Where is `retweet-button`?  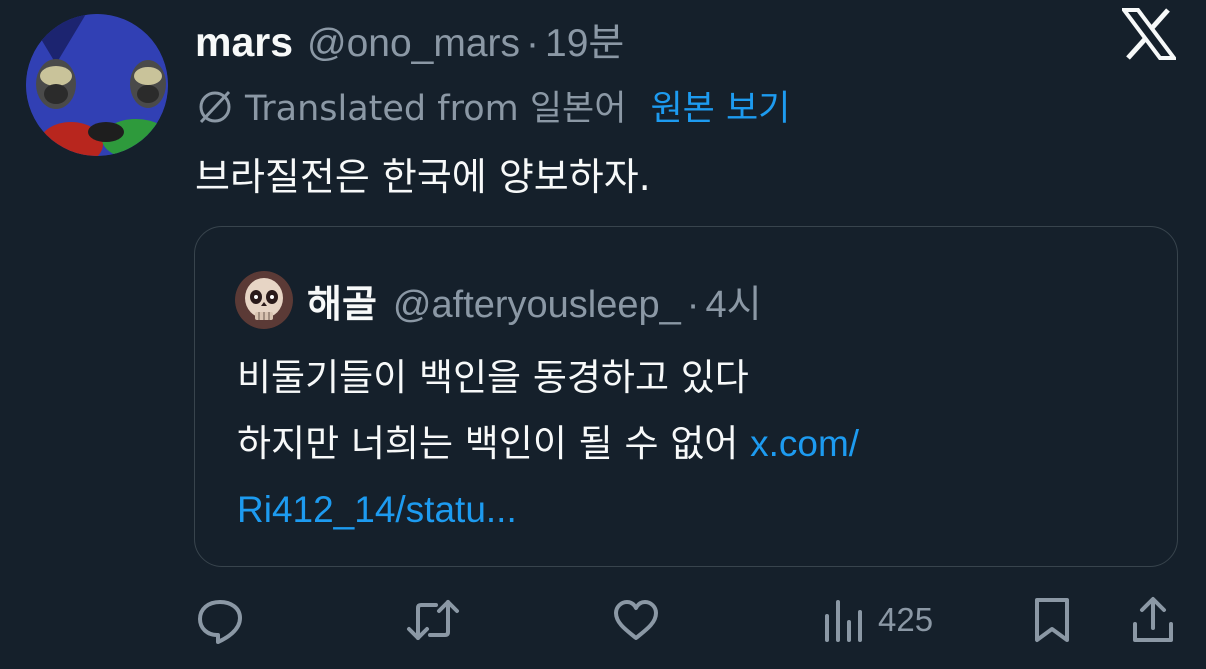
retweet-button is located at coordinates (433, 620).